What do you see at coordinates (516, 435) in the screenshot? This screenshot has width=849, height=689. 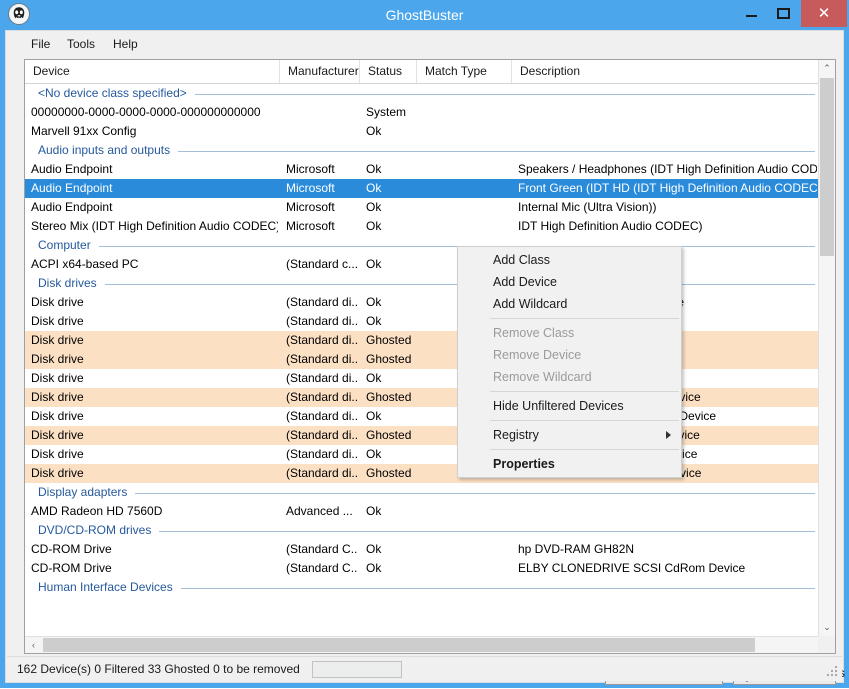 I see `context-menu-item-label: Registry` at bounding box center [516, 435].